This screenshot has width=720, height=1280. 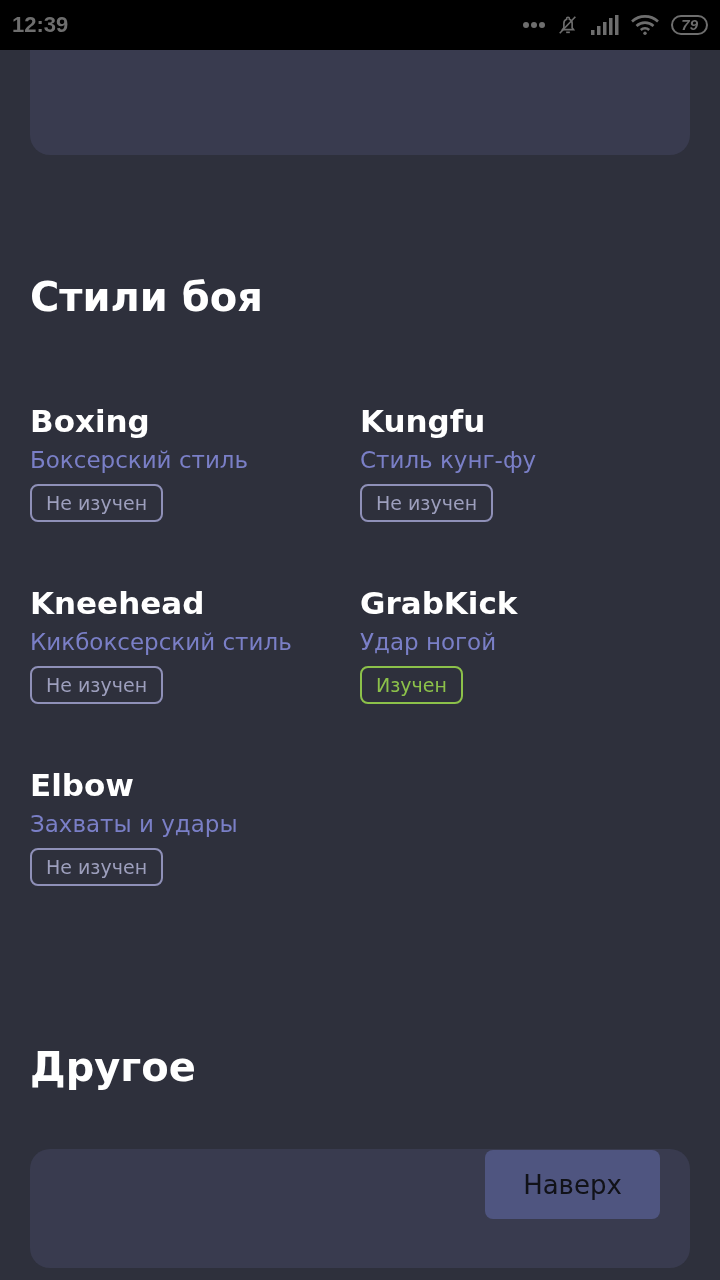 What do you see at coordinates (428, 642) in the screenshot?
I see `style-description: Удар ногой` at bounding box center [428, 642].